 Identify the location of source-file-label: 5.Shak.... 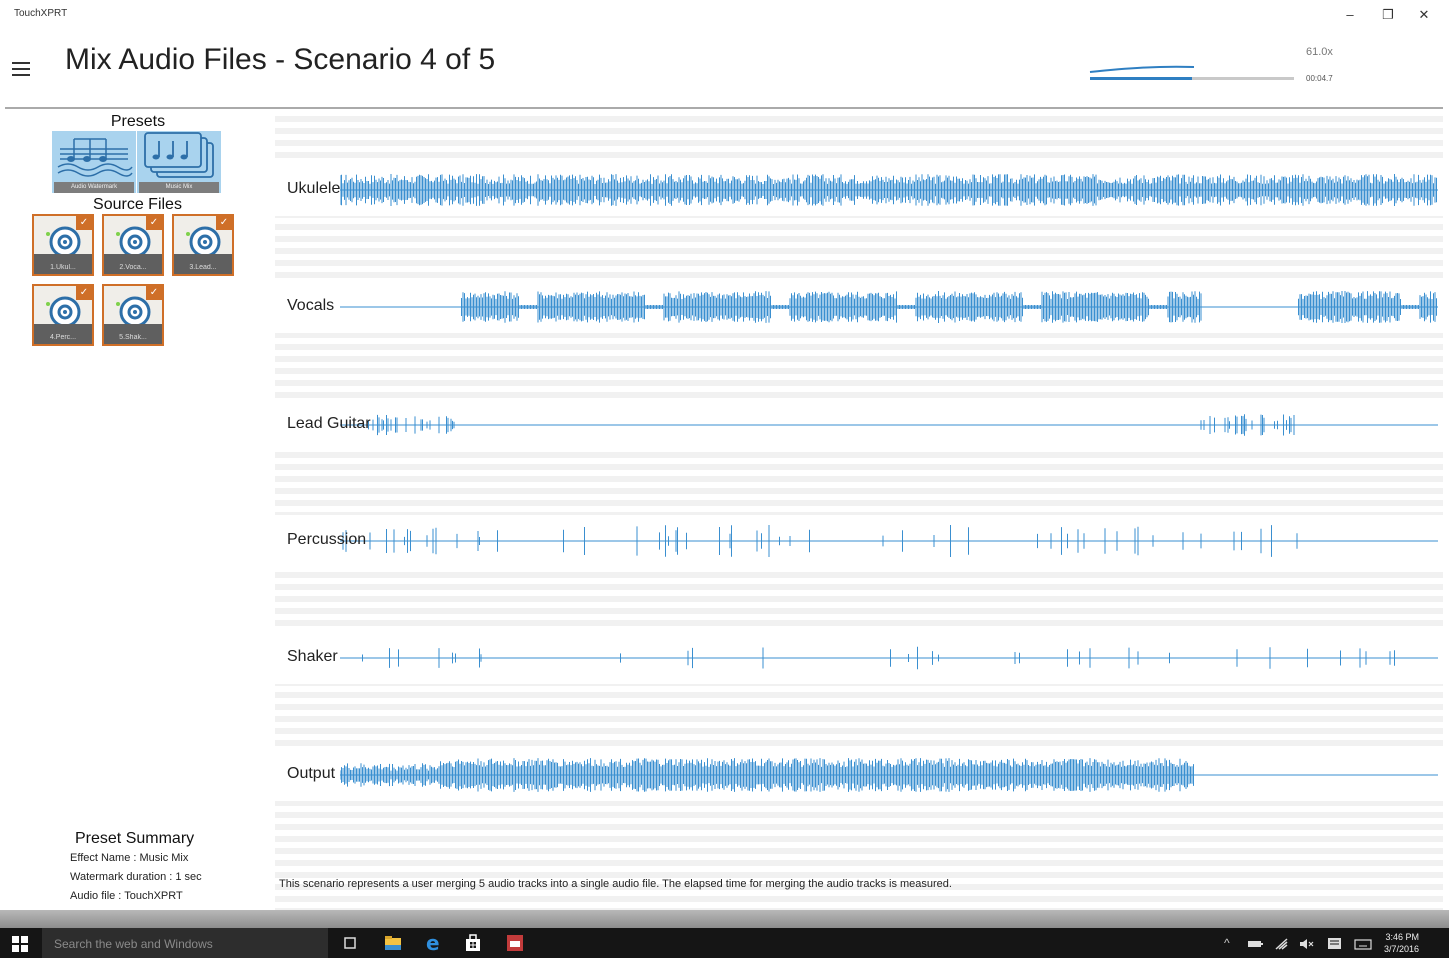
(133, 337).